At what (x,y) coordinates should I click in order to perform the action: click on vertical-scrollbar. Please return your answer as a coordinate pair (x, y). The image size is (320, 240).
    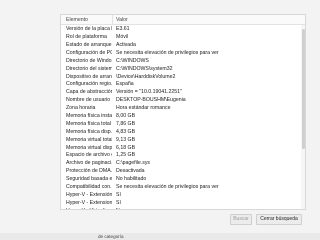
    Looking at the image, I should click on (303, 117).